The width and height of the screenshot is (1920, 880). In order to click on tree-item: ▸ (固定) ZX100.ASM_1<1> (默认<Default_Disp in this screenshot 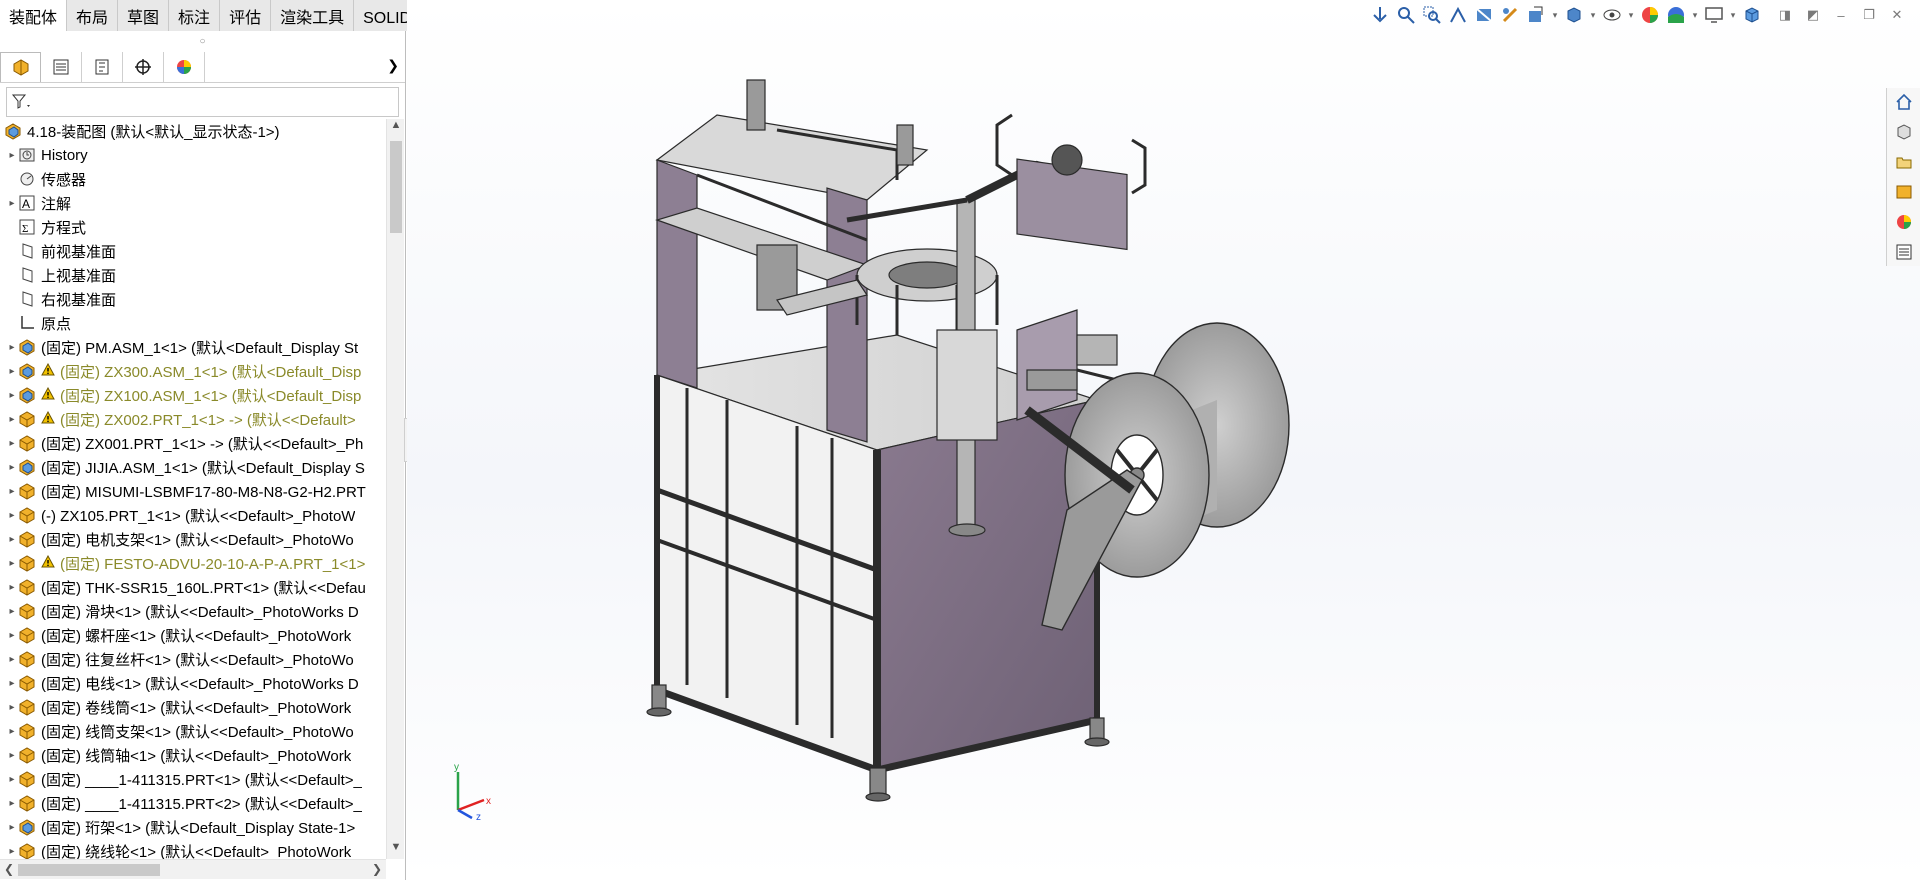, I will do `click(193, 395)`.